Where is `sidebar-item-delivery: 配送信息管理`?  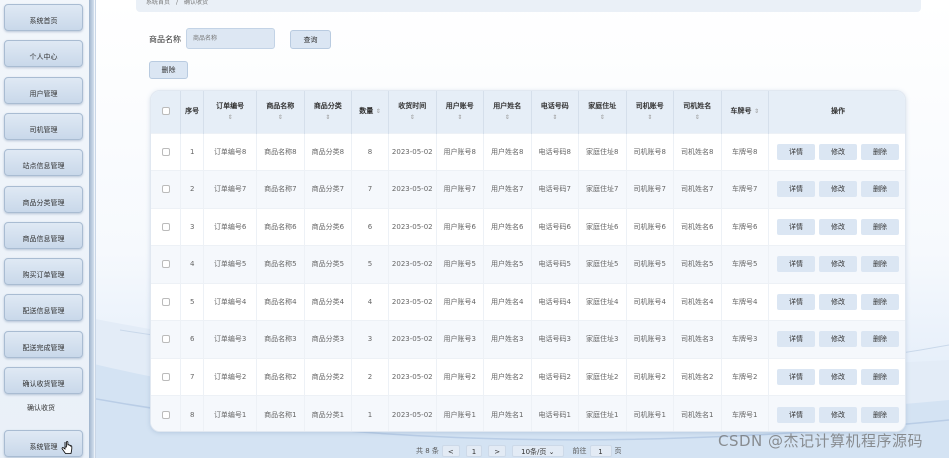
sidebar-item-delivery: 配送信息管理 is located at coordinates (43, 307).